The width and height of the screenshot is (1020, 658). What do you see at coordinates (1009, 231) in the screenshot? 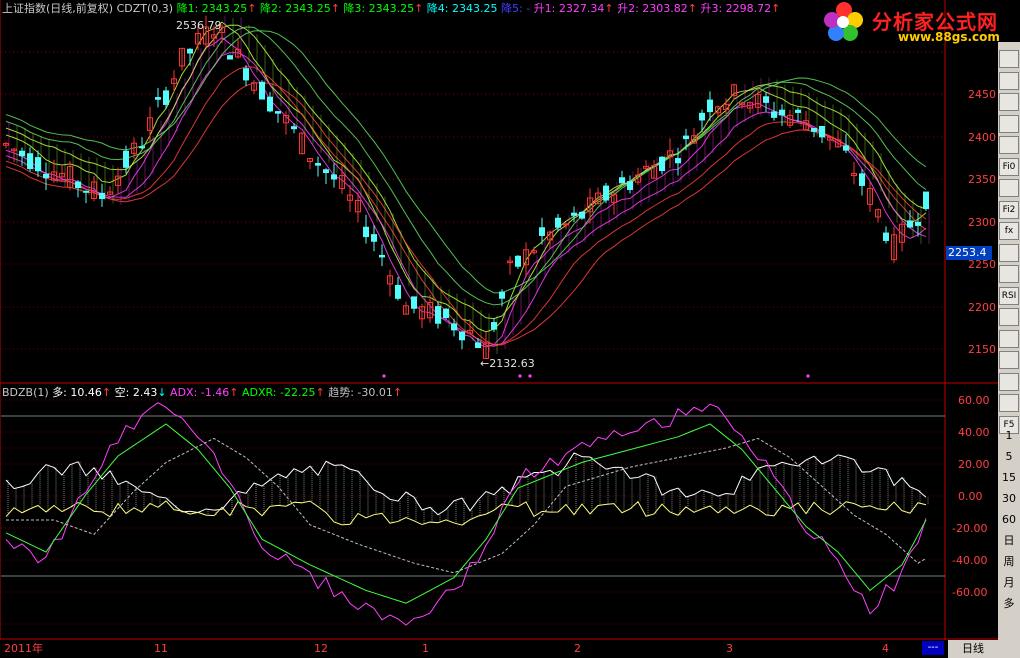
I see `toolbar-button: fx` at bounding box center [1009, 231].